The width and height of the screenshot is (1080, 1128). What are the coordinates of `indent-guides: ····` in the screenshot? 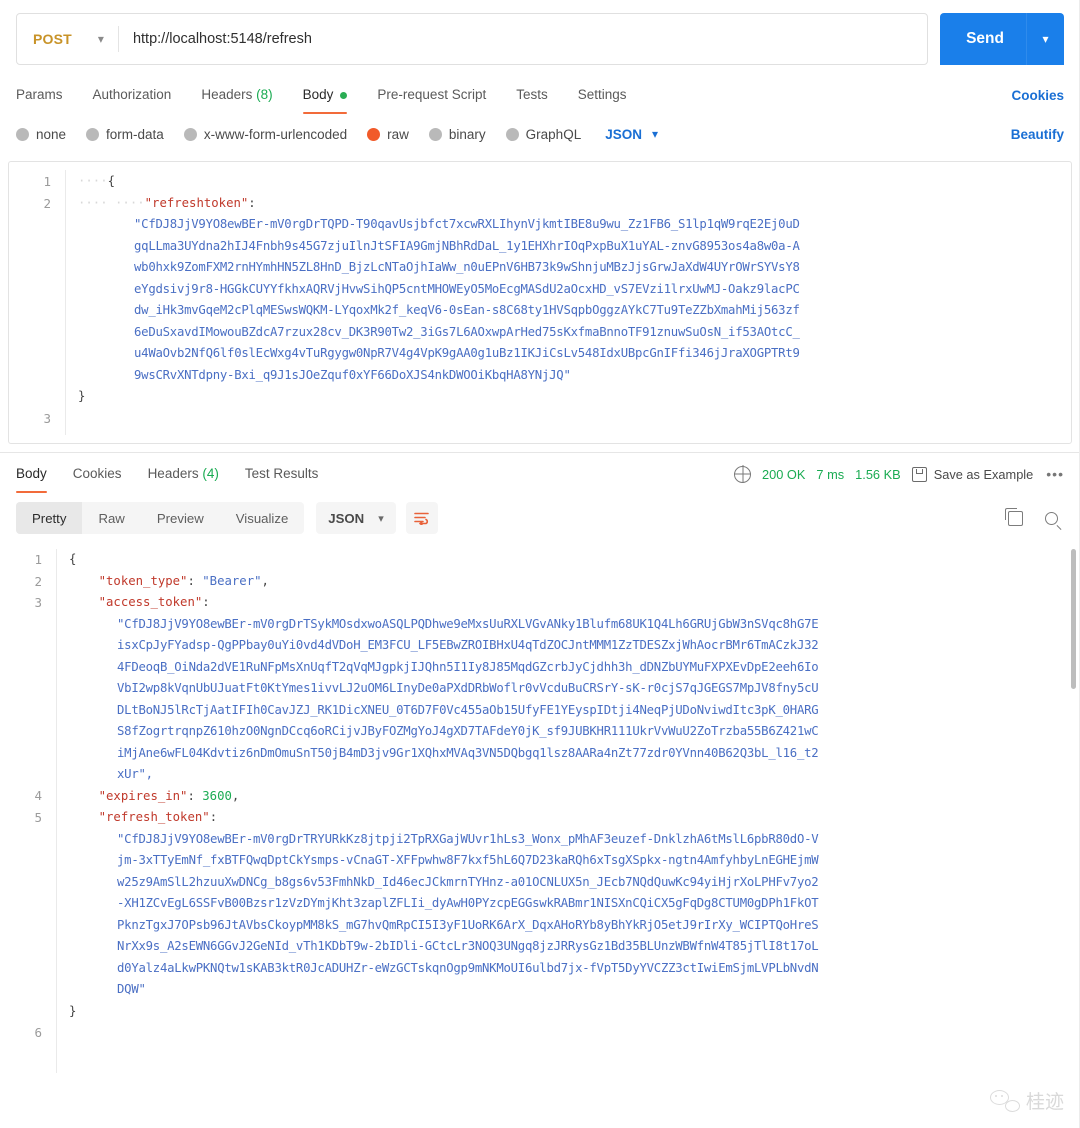 It's located at (93, 181).